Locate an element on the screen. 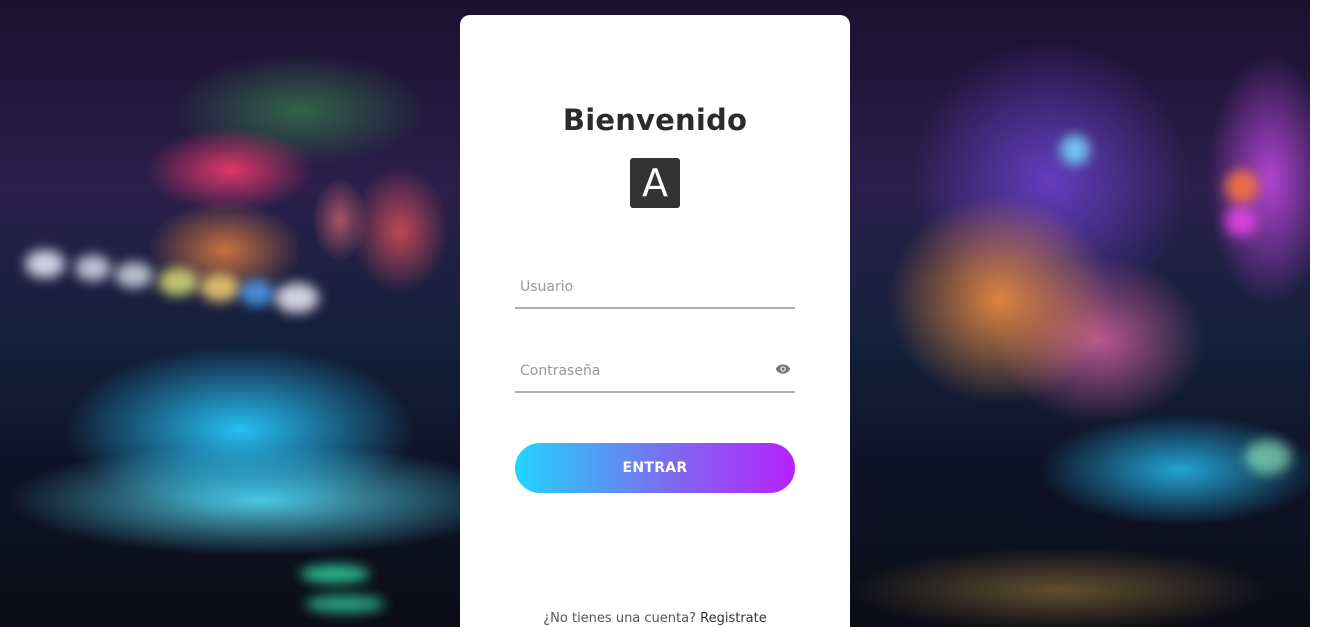 This screenshot has width=1325, height=627. app-logo: A is located at coordinates (655, 183).